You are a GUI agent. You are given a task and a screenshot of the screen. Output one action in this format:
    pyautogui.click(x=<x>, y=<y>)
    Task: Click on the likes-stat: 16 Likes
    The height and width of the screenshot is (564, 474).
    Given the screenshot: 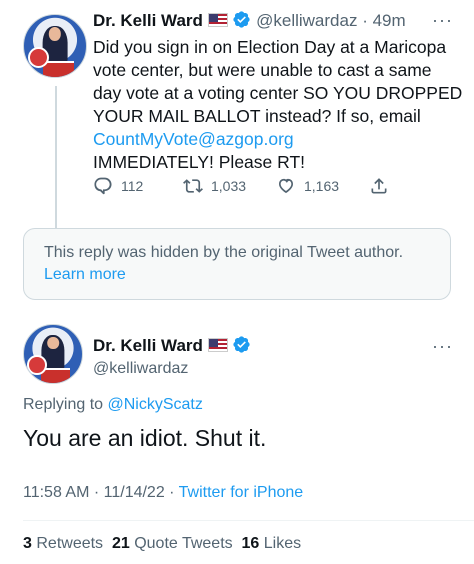 What is the action you would take?
    pyautogui.click(x=272, y=543)
    